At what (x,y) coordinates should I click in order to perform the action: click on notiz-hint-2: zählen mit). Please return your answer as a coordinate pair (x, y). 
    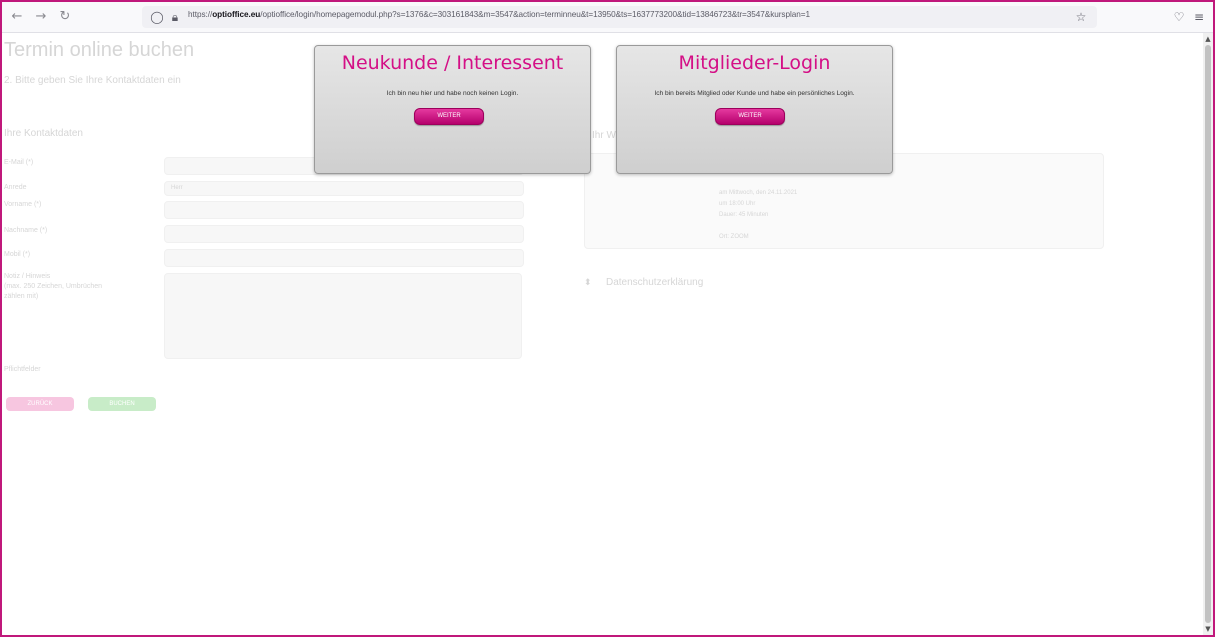
    Looking at the image, I should click on (21, 296).